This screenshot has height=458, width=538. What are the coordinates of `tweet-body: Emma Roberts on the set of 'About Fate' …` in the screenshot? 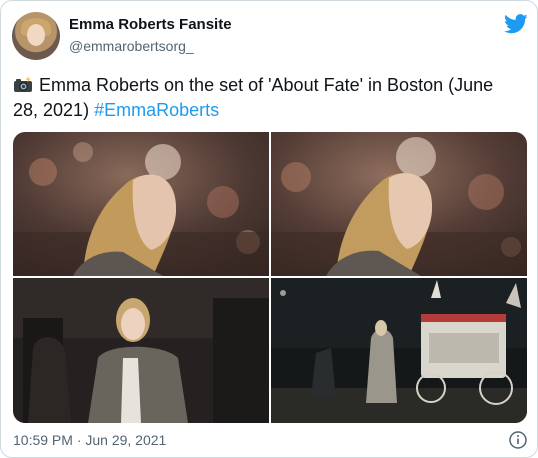 It's located at (253, 97).